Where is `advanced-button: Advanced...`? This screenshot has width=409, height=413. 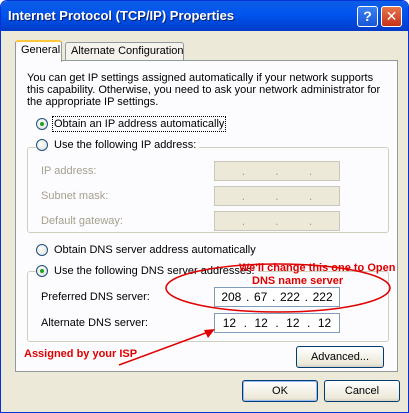
advanced-button: Advanced... is located at coordinates (340, 357).